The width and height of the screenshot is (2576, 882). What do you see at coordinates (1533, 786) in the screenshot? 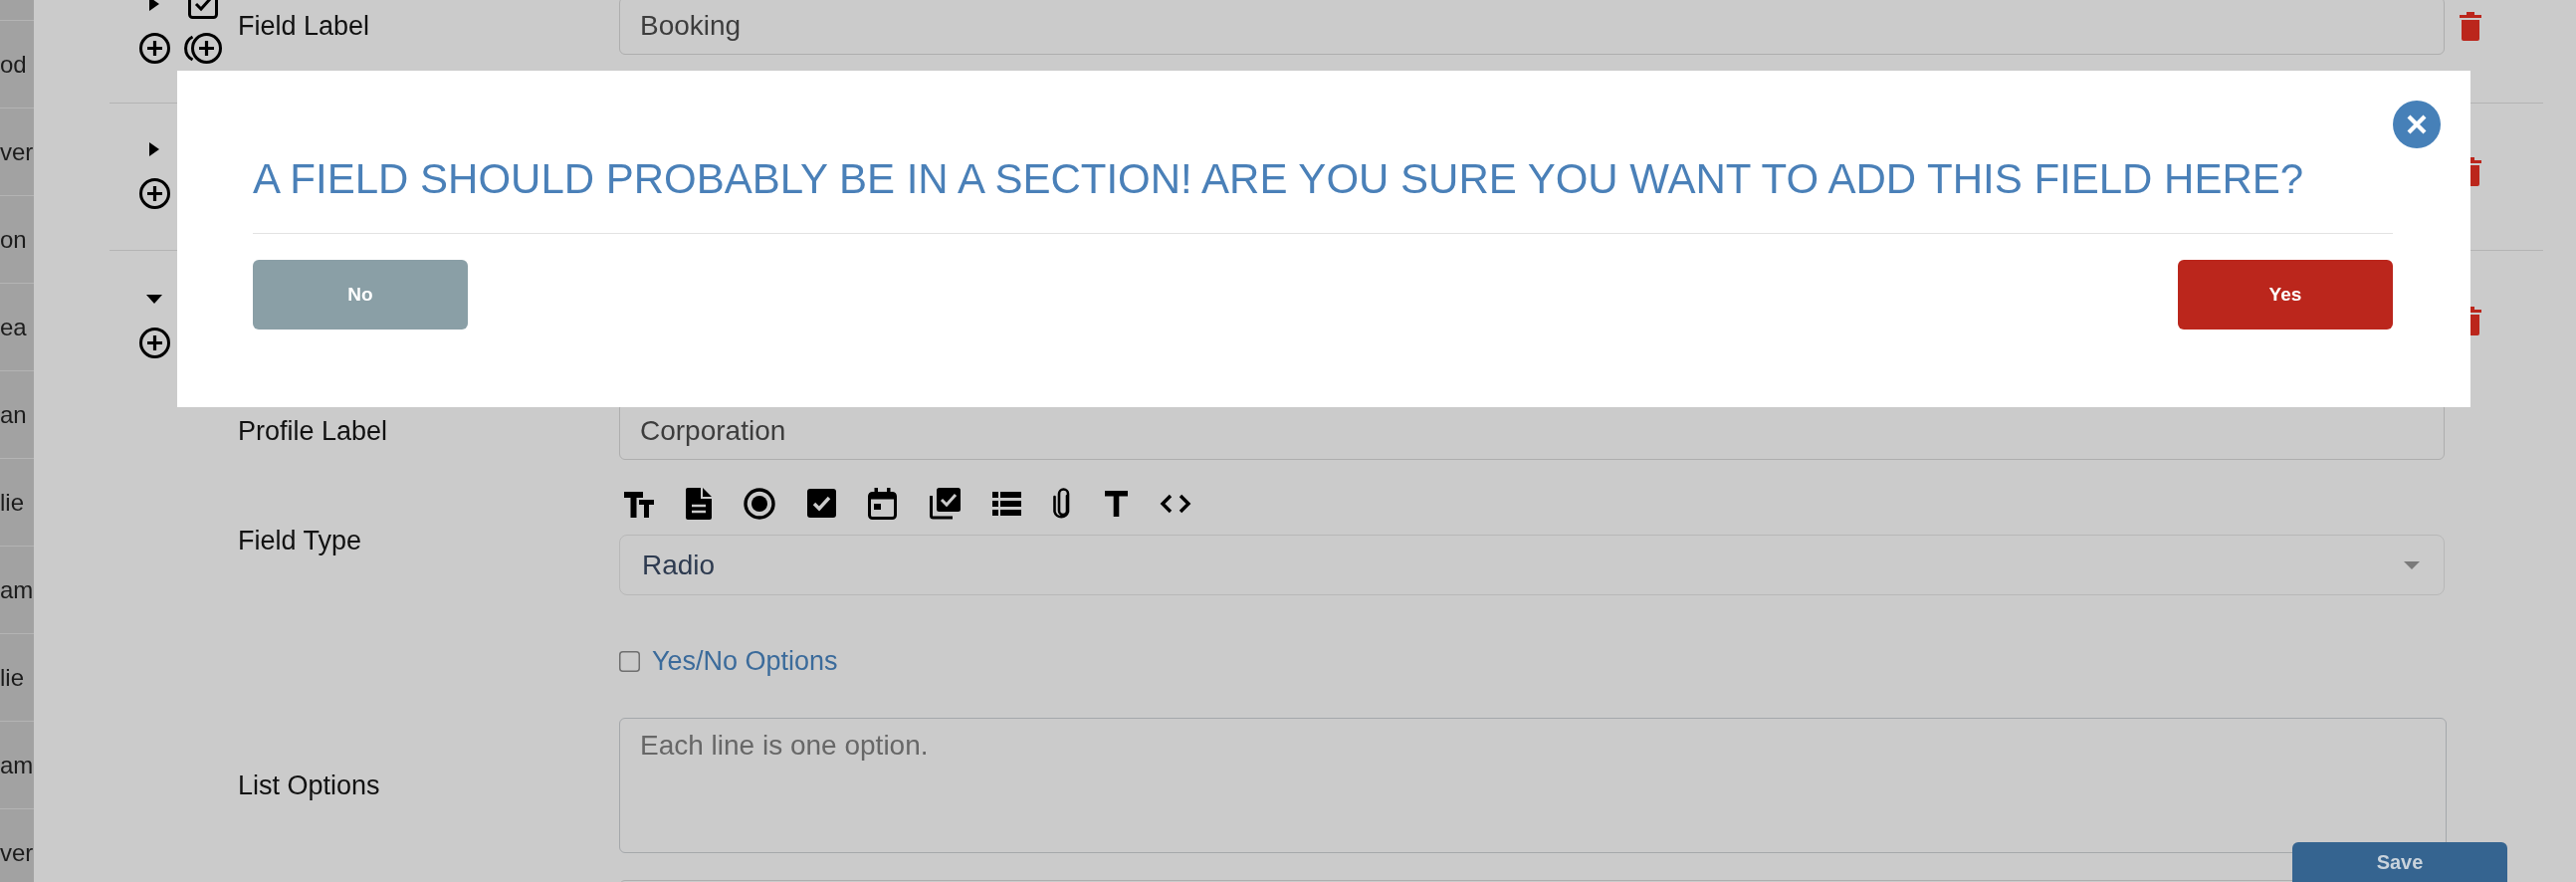
I see `textarea-field: Each line is one option.` at bounding box center [1533, 786].